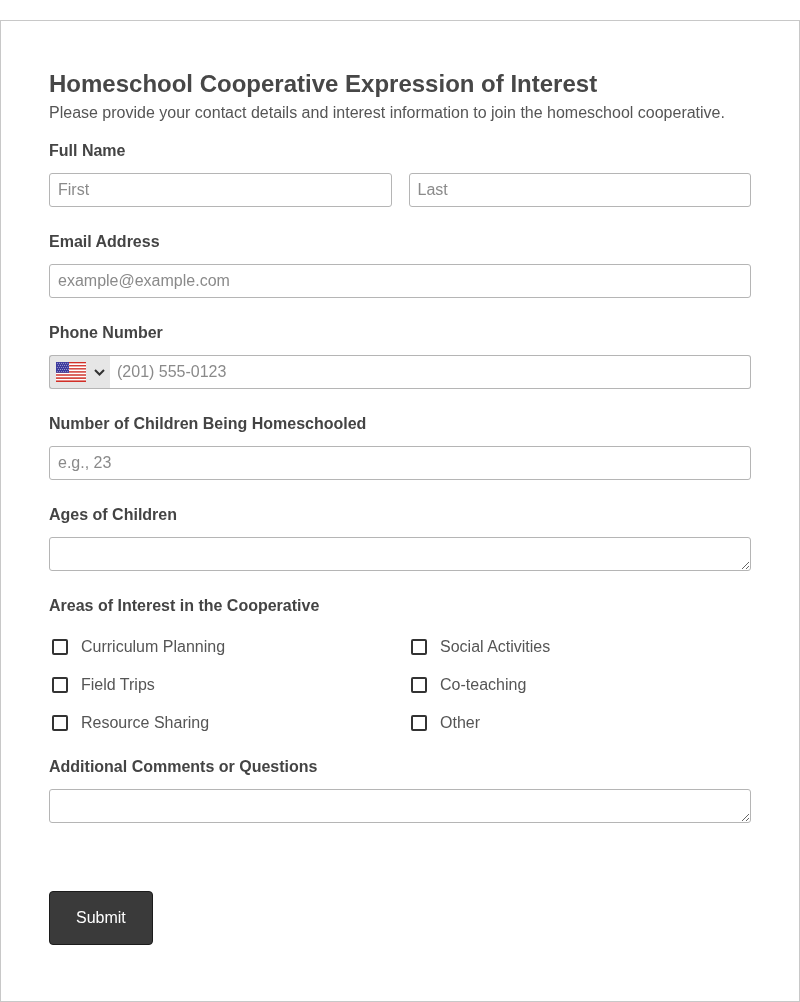 The height and width of the screenshot is (1002, 800). Describe the element at coordinates (220, 190) in the screenshot. I see `input-field: First` at that location.